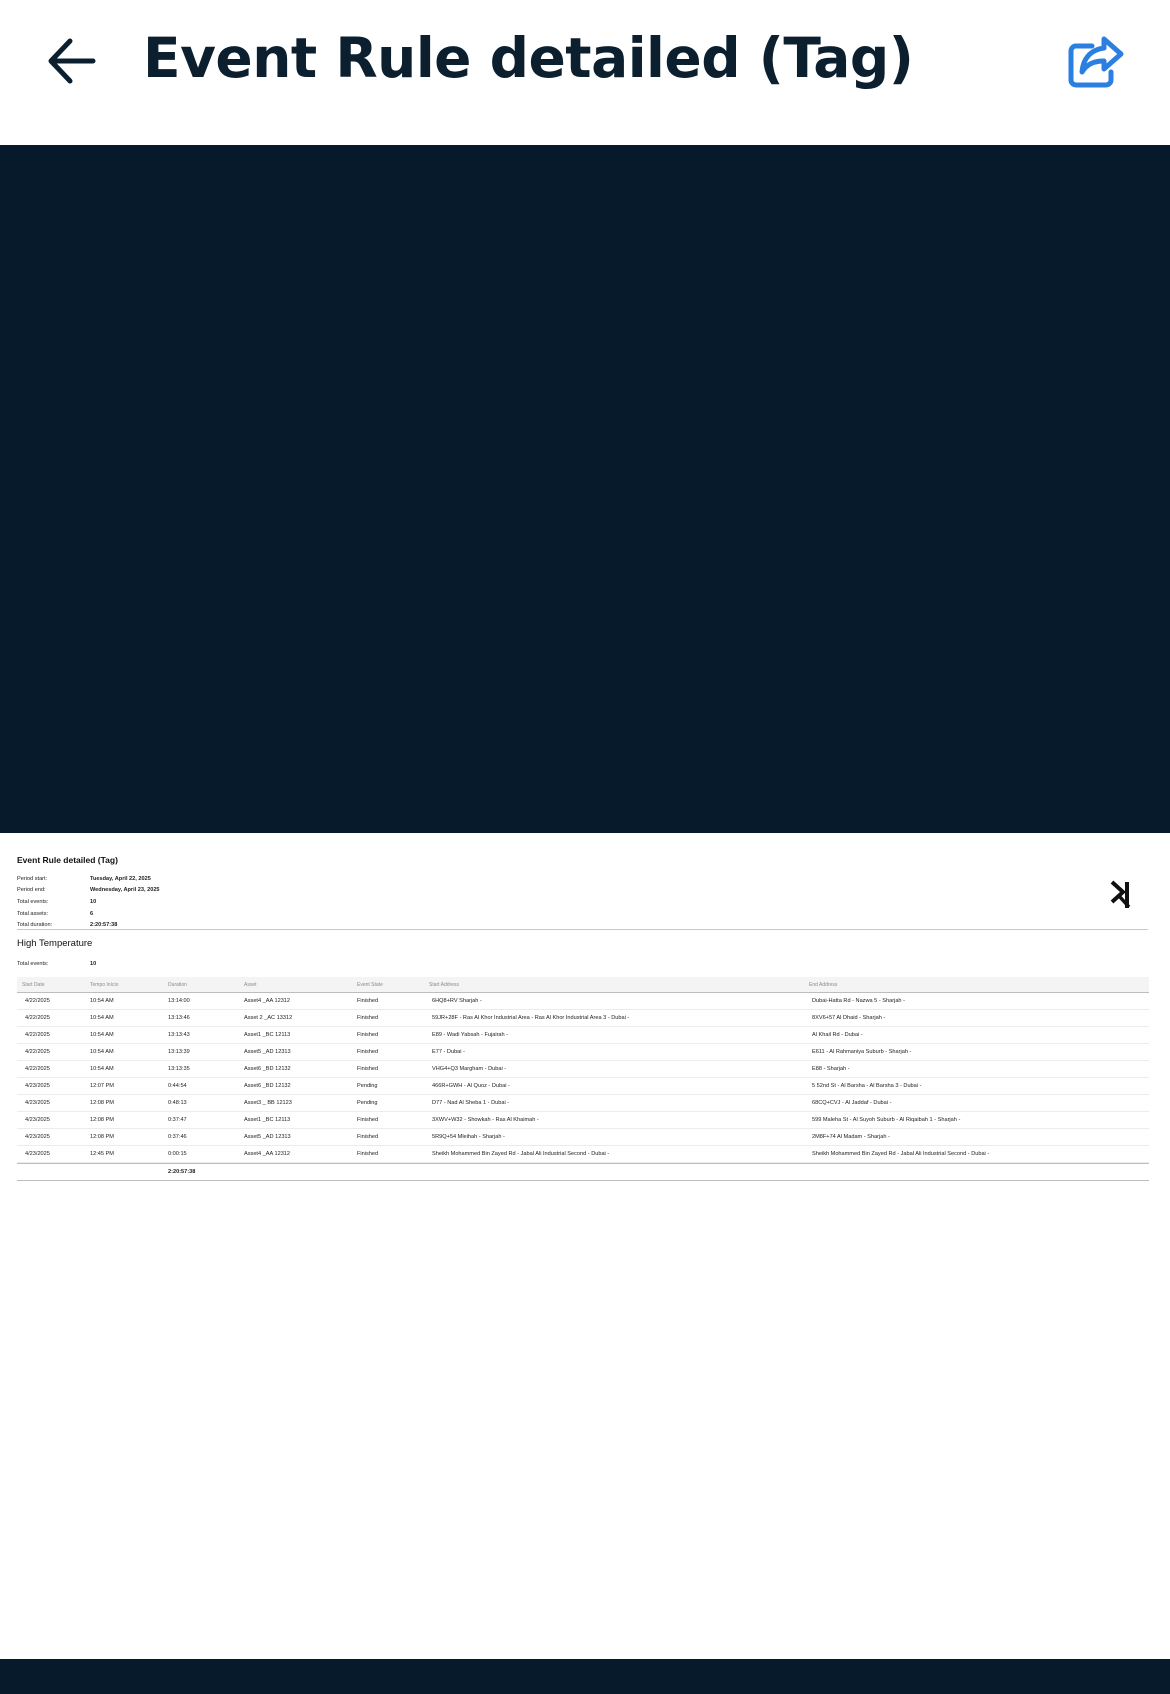  Describe the element at coordinates (104, 925) in the screenshot. I see `meta-value: 2:20:57:38` at that location.